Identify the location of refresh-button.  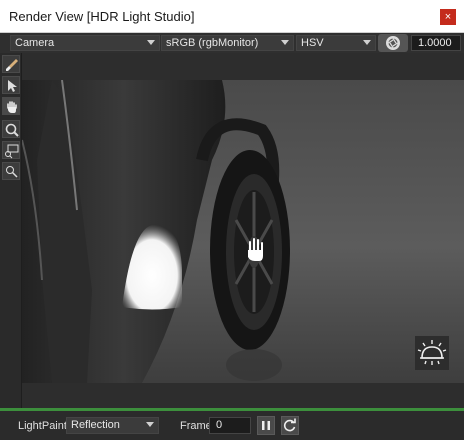
(290, 425).